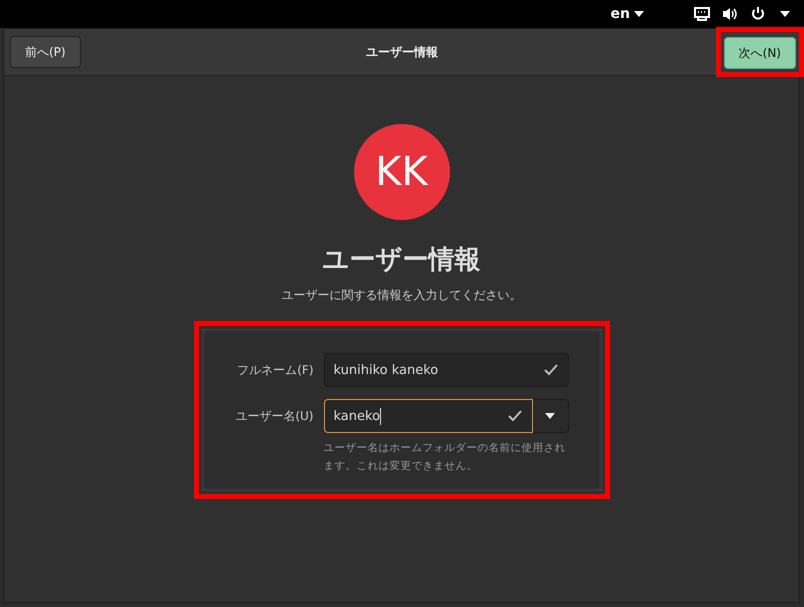  Describe the element at coordinates (760, 53) in the screenshot. I see `next-button: 次へ(N)` at that location.